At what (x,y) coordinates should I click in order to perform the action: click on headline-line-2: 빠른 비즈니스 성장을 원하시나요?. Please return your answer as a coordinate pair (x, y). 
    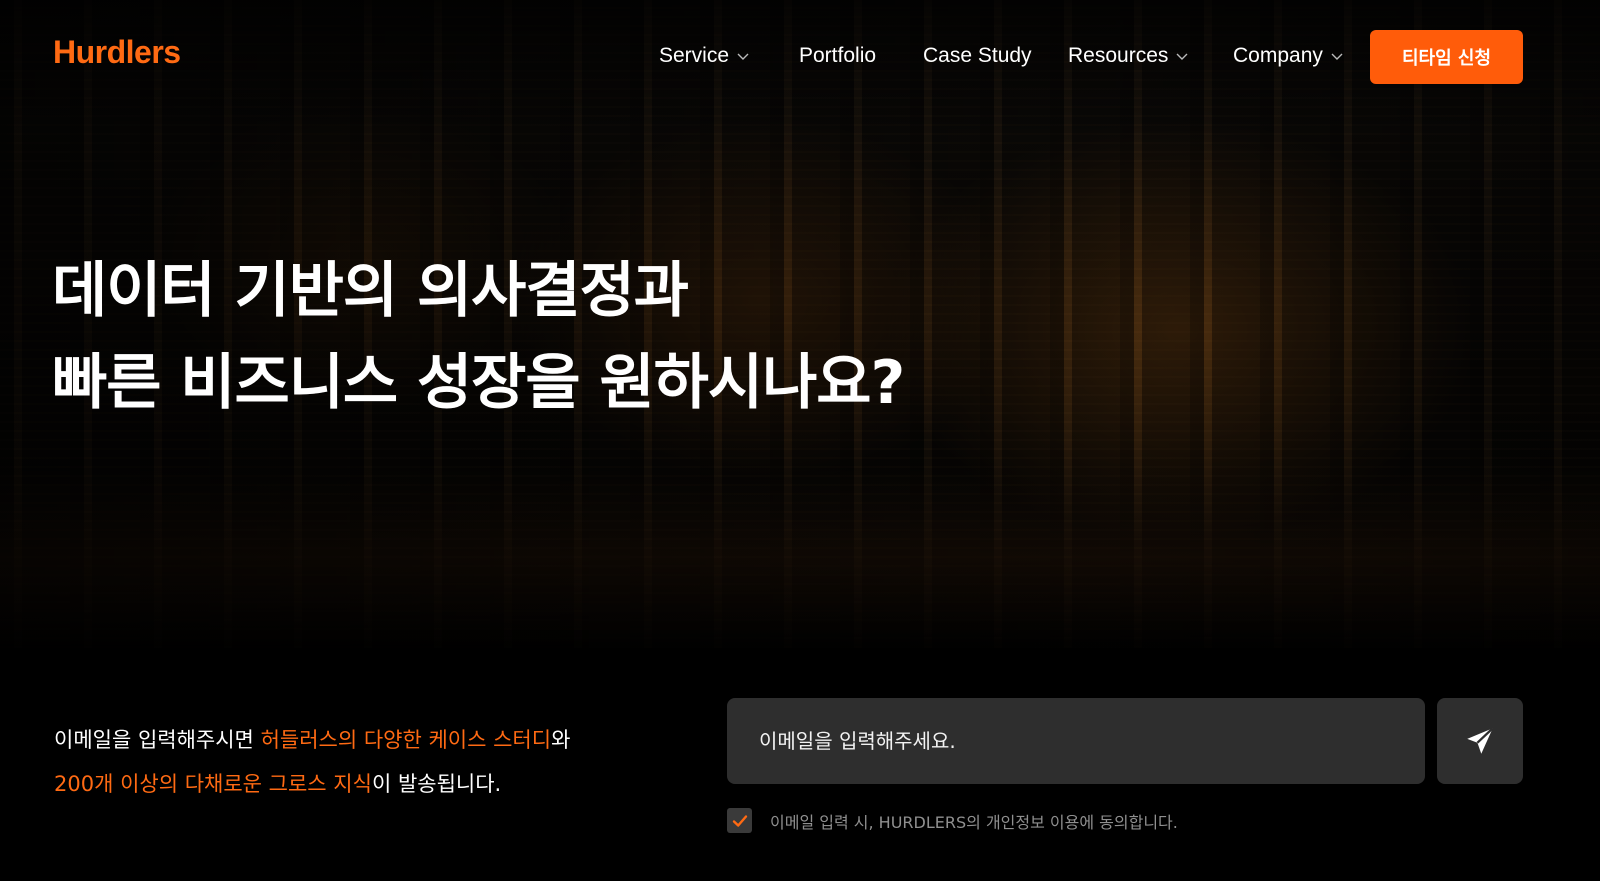
    Looking at the image, I should click on (478, 383).